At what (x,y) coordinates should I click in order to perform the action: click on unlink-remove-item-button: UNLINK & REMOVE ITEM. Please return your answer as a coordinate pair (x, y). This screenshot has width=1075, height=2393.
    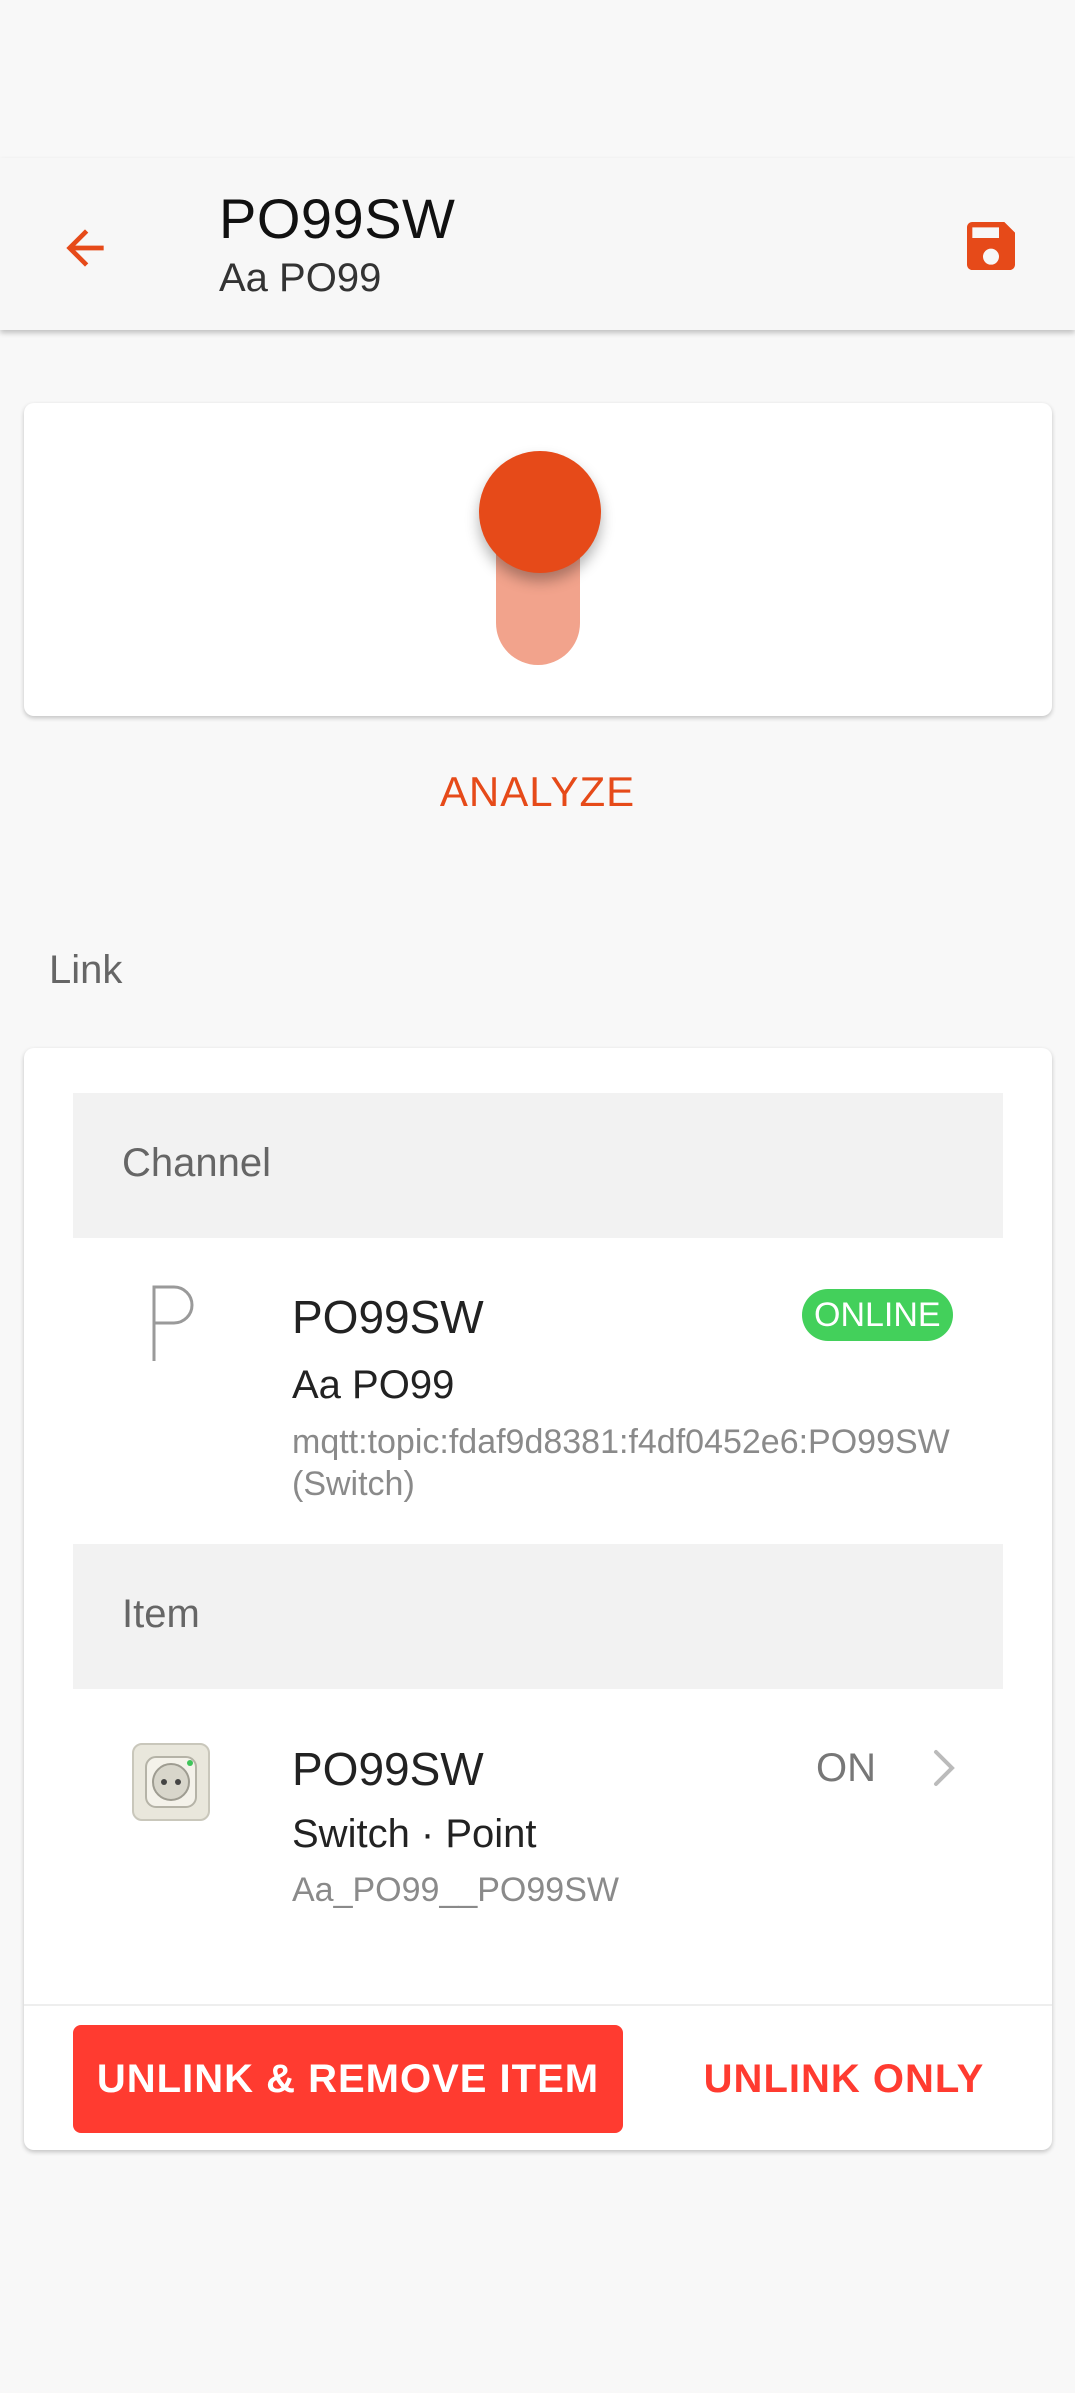
    Looking at the image, I should click on (348, 2079).